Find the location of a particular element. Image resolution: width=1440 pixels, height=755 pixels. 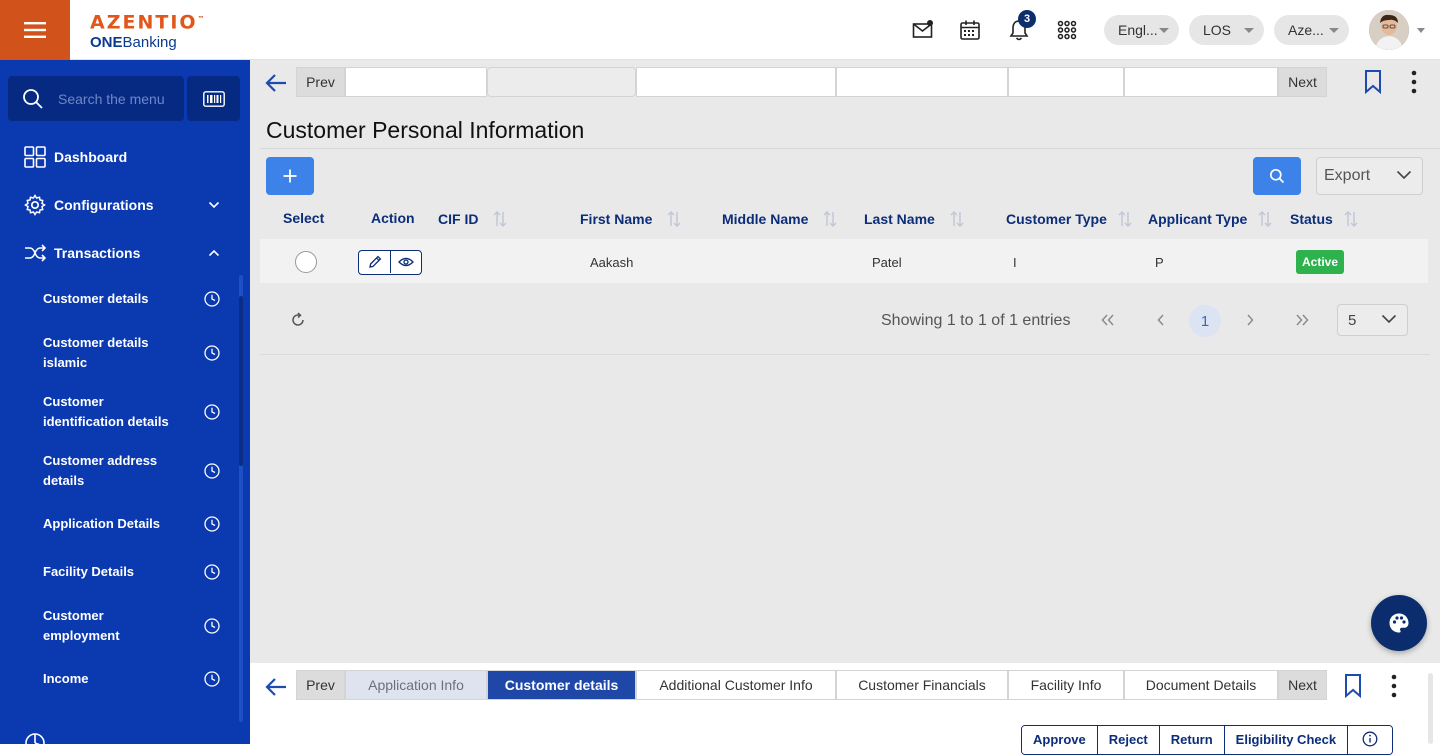

top-prev-button: Prev is located at coordinates (320, 82).